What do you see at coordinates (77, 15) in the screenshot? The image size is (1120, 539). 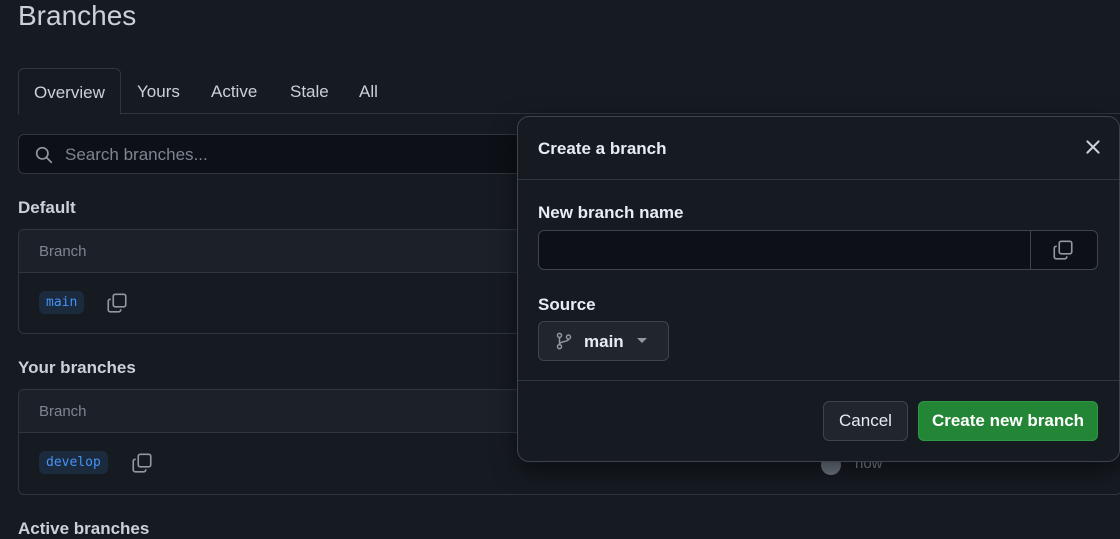 I see `page-title: Branches` at bounding box center [77, 15].